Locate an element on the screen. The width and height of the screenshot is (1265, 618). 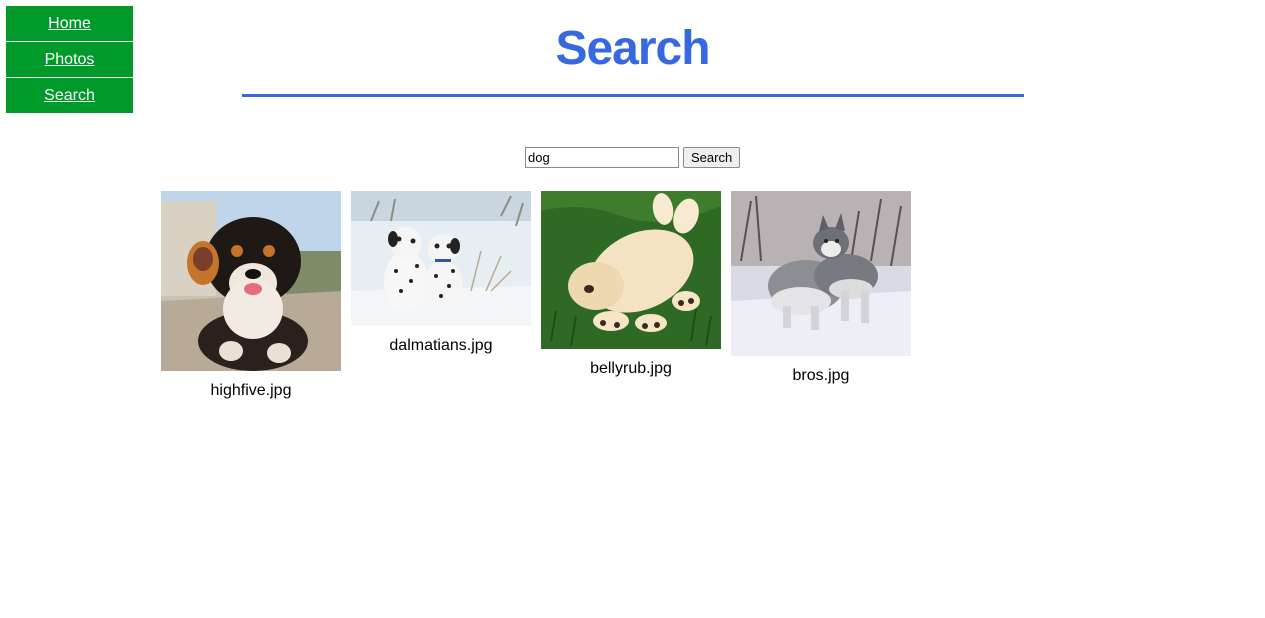
husky-puppies-photo-icon is located at coordinates (821, 273).